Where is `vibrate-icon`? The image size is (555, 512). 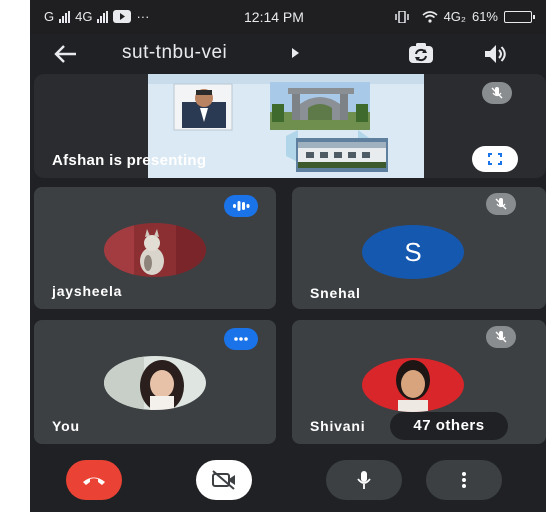
vibrate-icon is located at coordinates (401, 16).